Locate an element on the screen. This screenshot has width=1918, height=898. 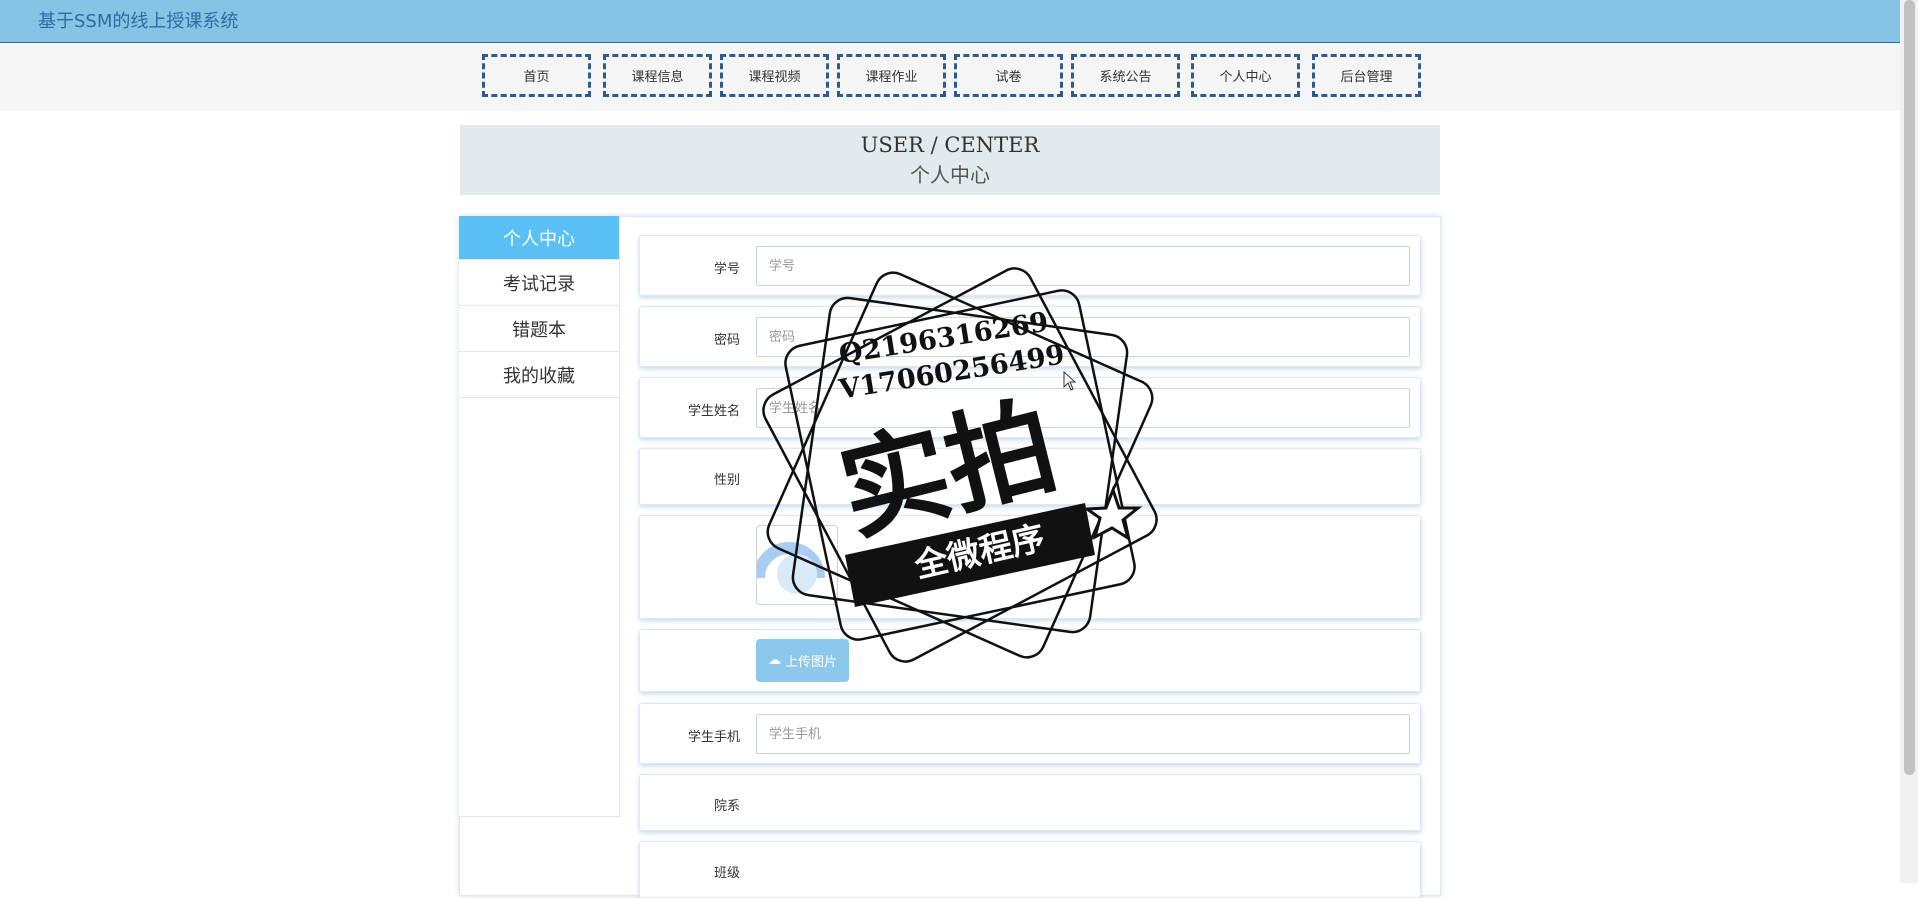
password-label: 密码 is located at coordinates (726, 340).